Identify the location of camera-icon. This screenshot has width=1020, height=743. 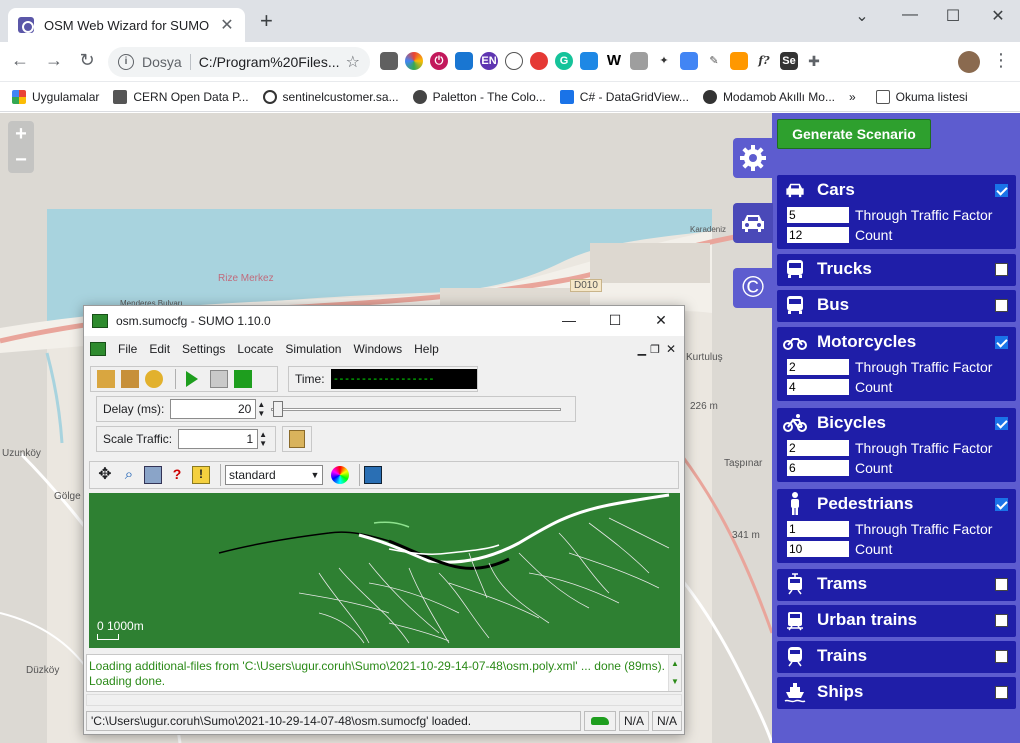
(373, 475).